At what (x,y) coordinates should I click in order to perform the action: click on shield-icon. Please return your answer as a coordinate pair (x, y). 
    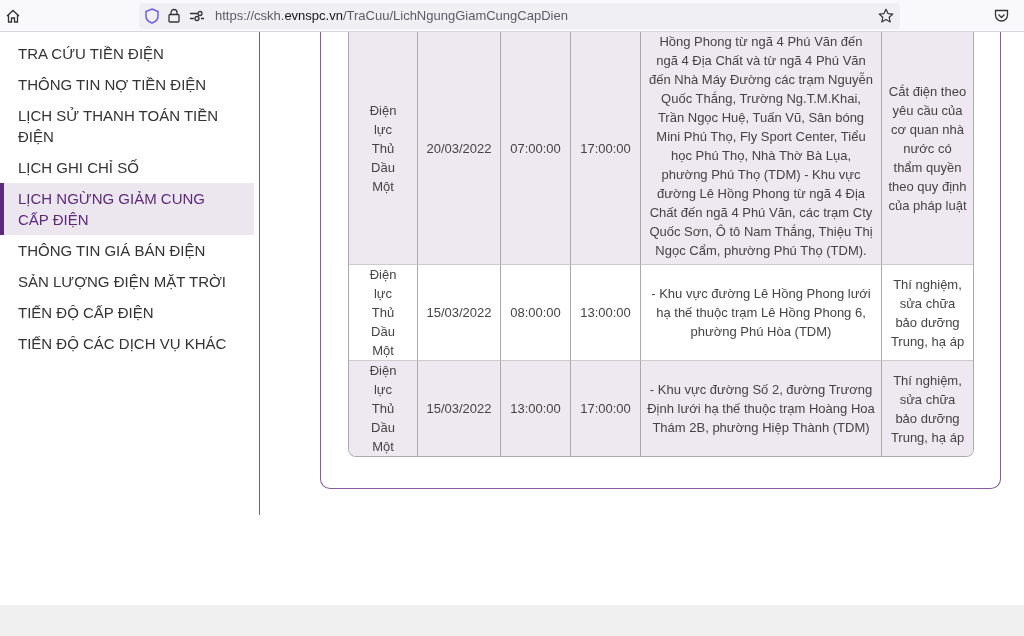
    Looking at the image, I should click on (152, 15).